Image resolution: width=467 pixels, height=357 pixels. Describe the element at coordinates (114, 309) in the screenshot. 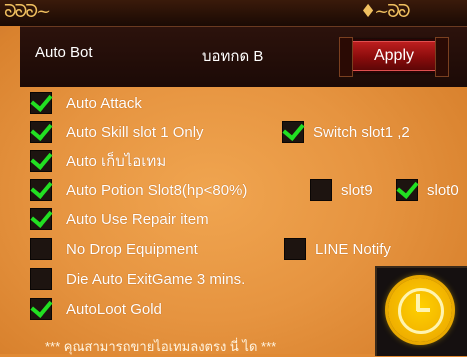

I see `option-label: AutoLoot Gold` at that location.